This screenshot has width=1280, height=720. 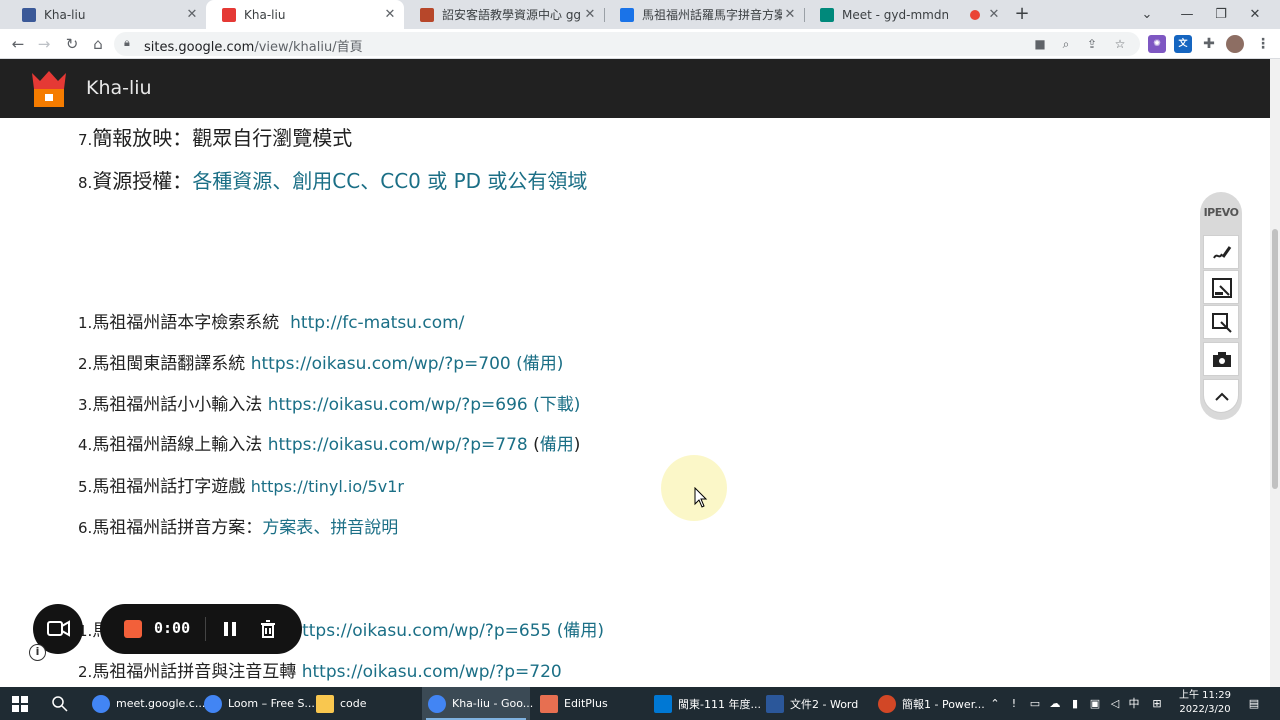 I want to click on extension-translate-icon: 文, so click(x=1183, y=44).